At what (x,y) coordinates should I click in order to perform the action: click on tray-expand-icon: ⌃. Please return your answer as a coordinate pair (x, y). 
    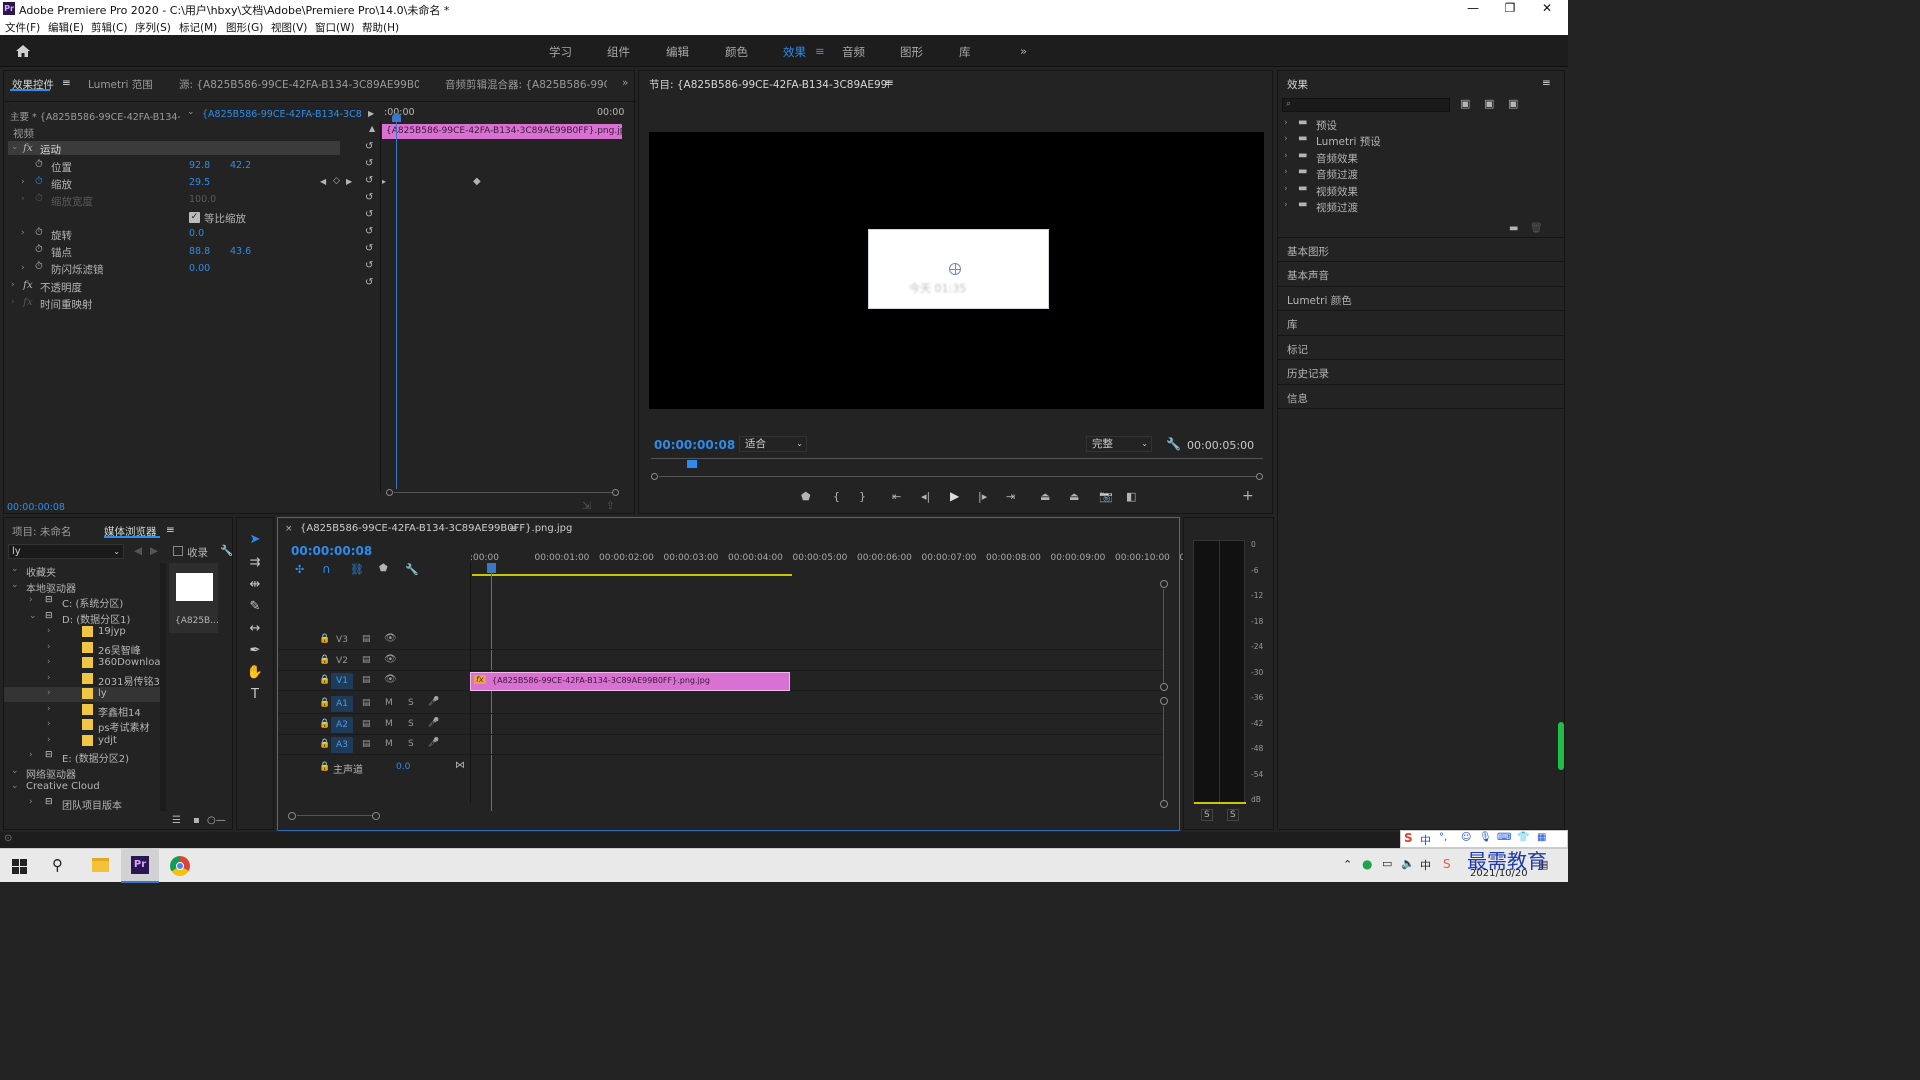
    Looking at the image, I should click on (1347, 864).